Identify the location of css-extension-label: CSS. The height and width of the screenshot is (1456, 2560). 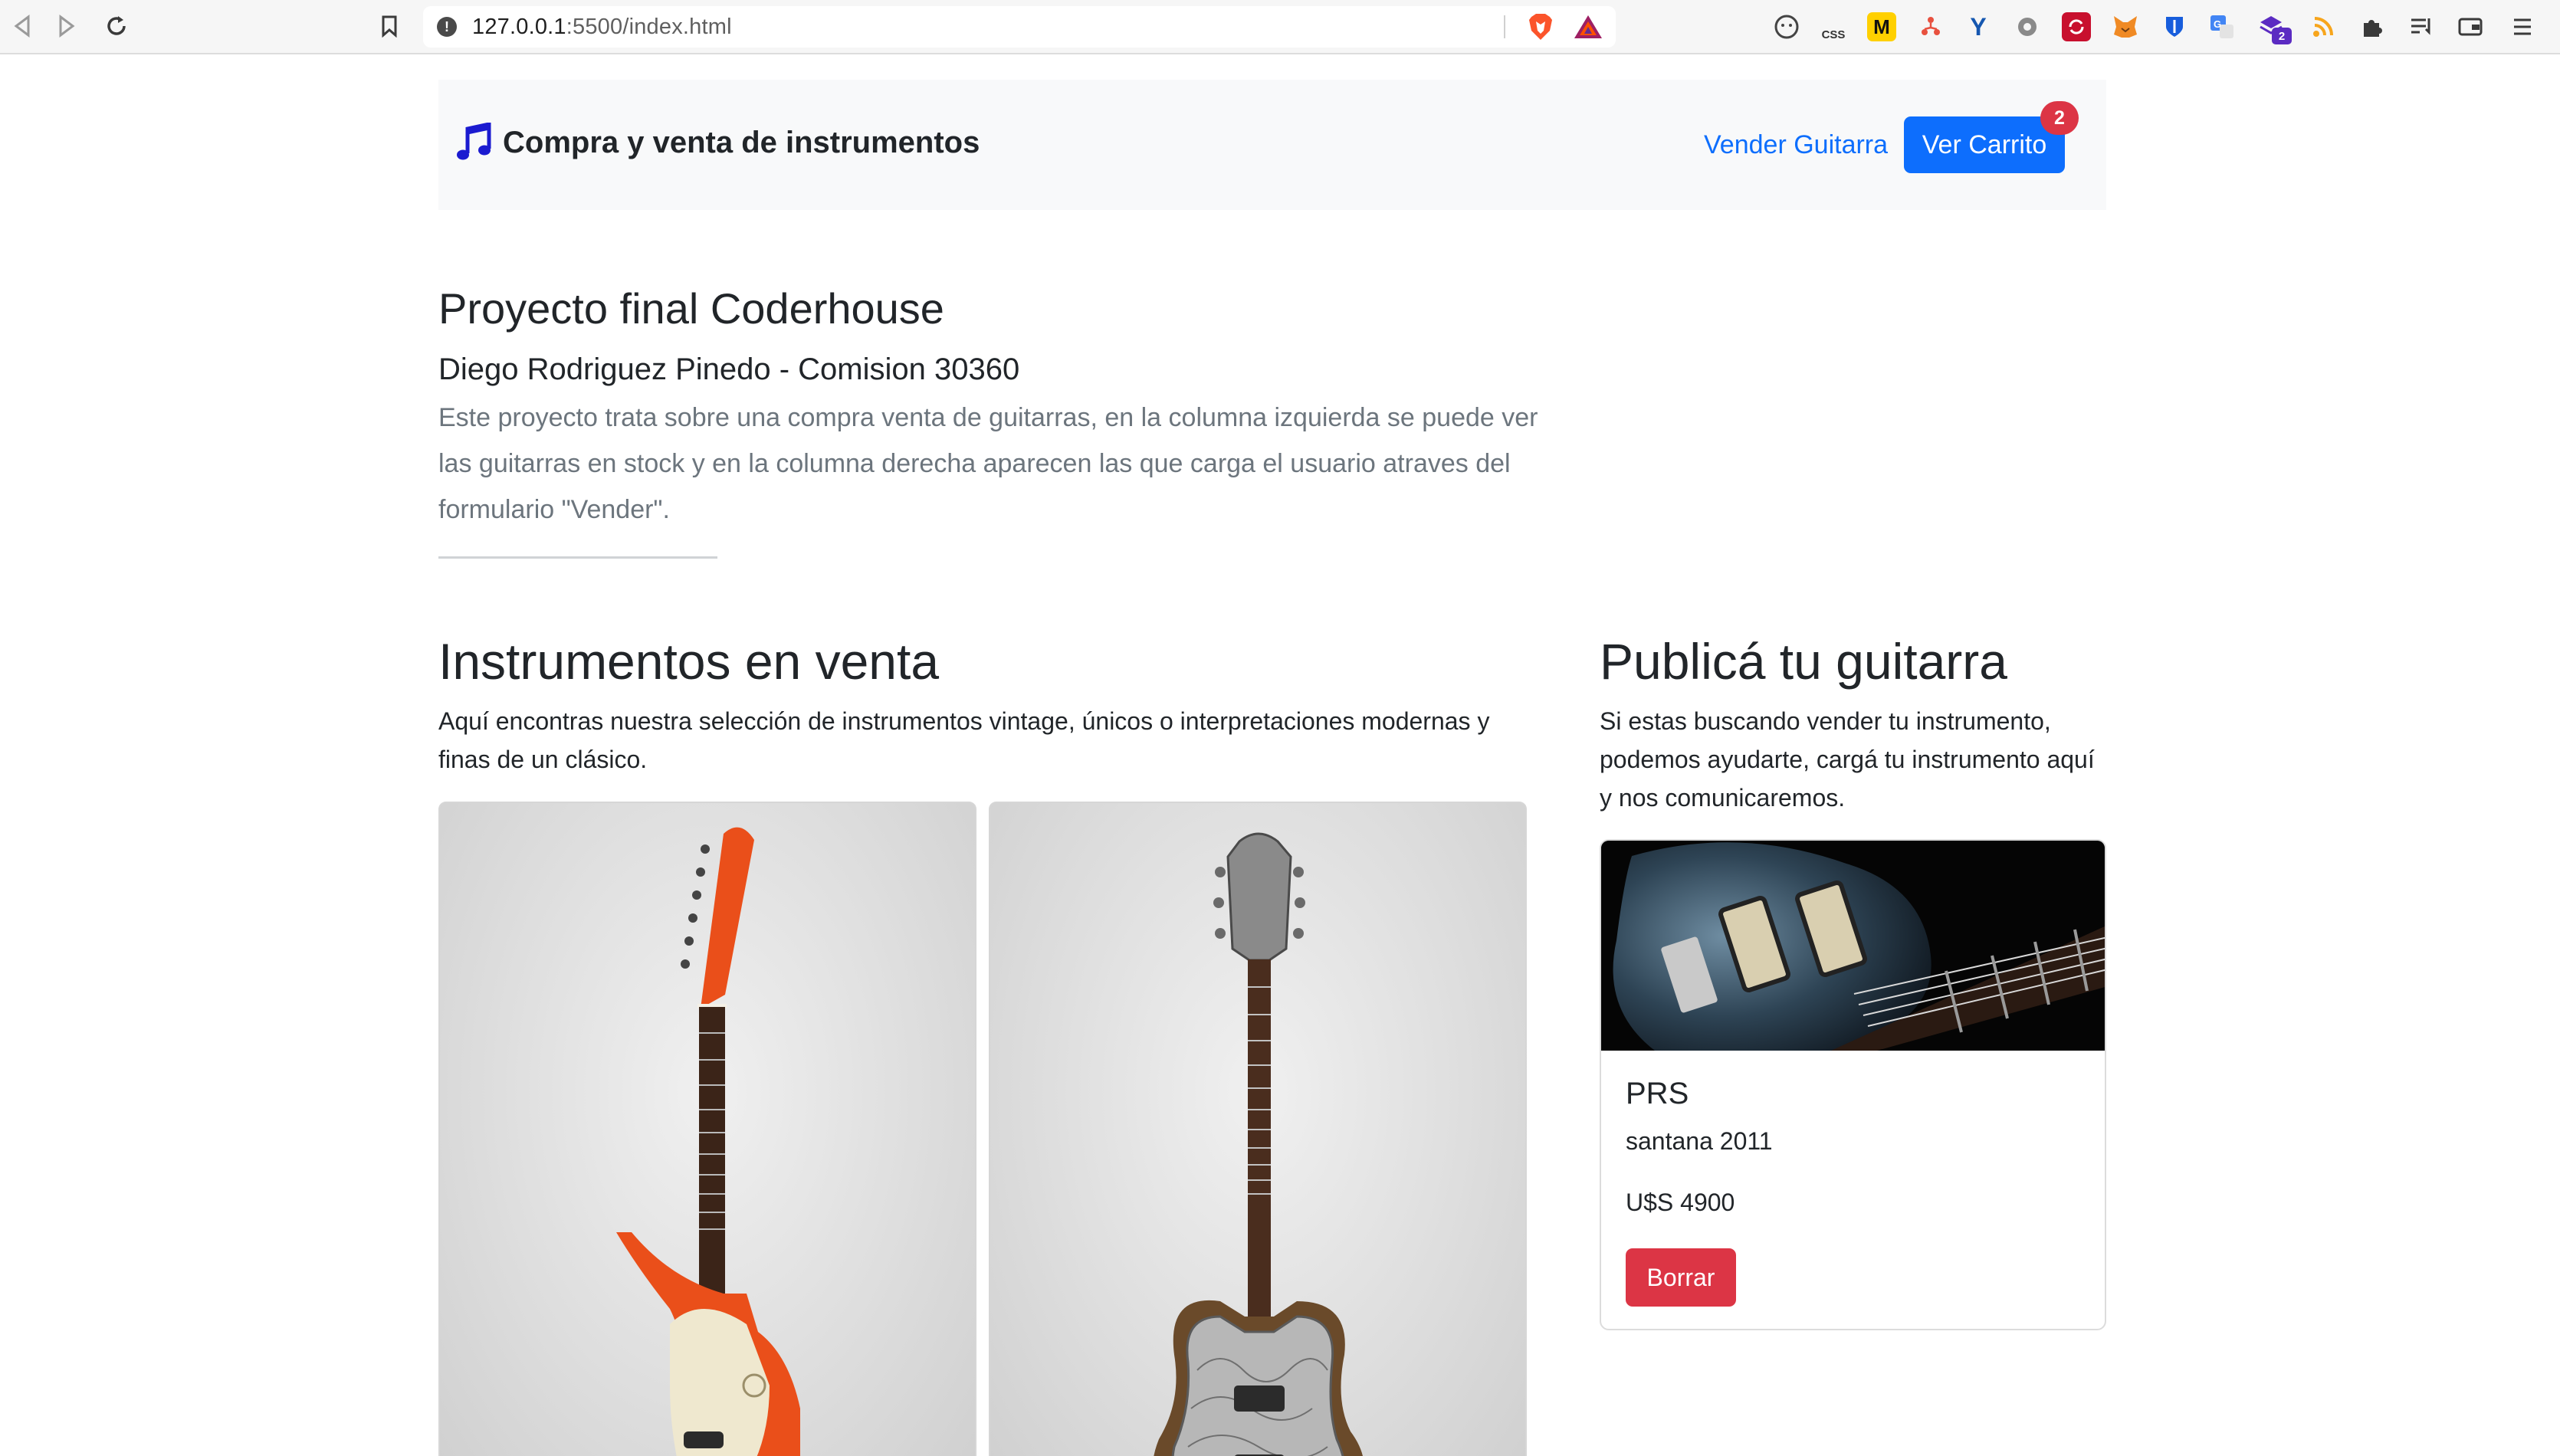
(1833, 34).